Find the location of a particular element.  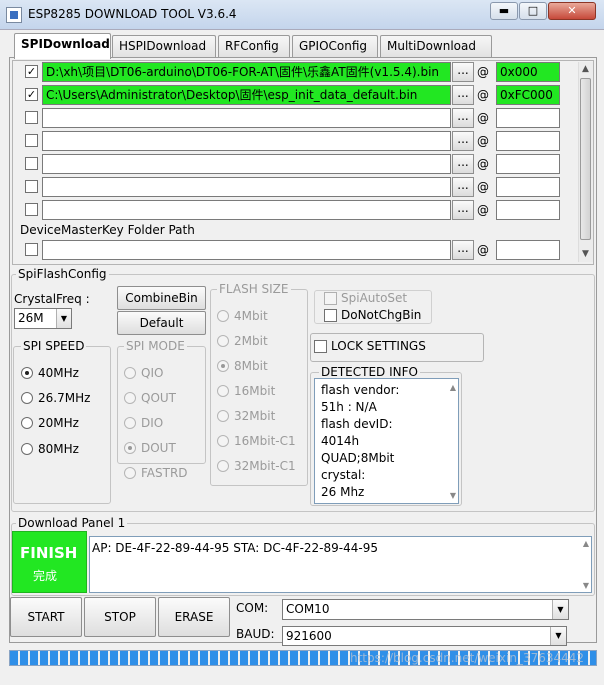

flash-size-radio-32mbit-c1 is located at coordinates (223, 466).